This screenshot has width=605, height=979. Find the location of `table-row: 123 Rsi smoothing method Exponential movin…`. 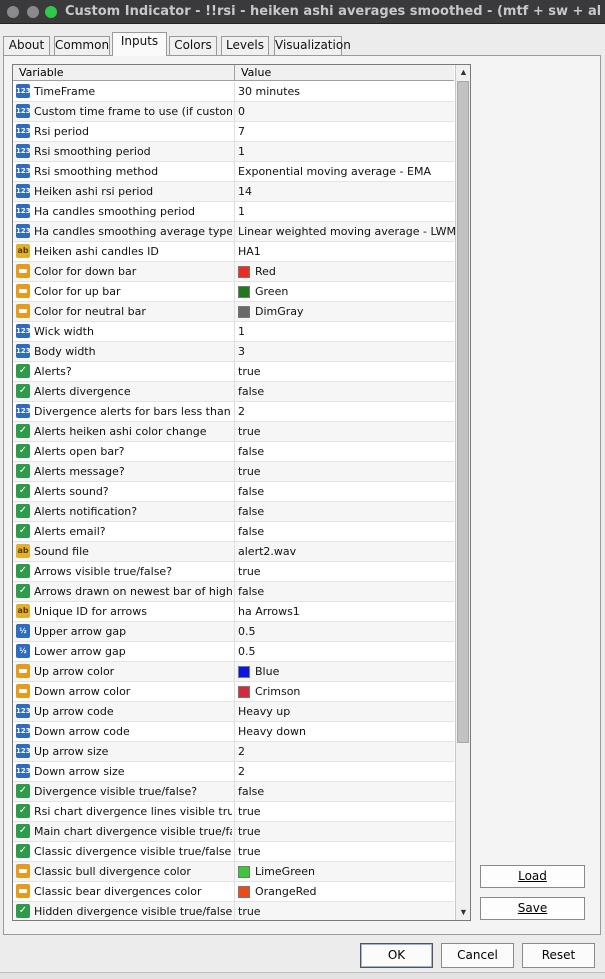

table-row: 123 Rsi smoothing method Exponential movin… is located at coordinates (233, 172).